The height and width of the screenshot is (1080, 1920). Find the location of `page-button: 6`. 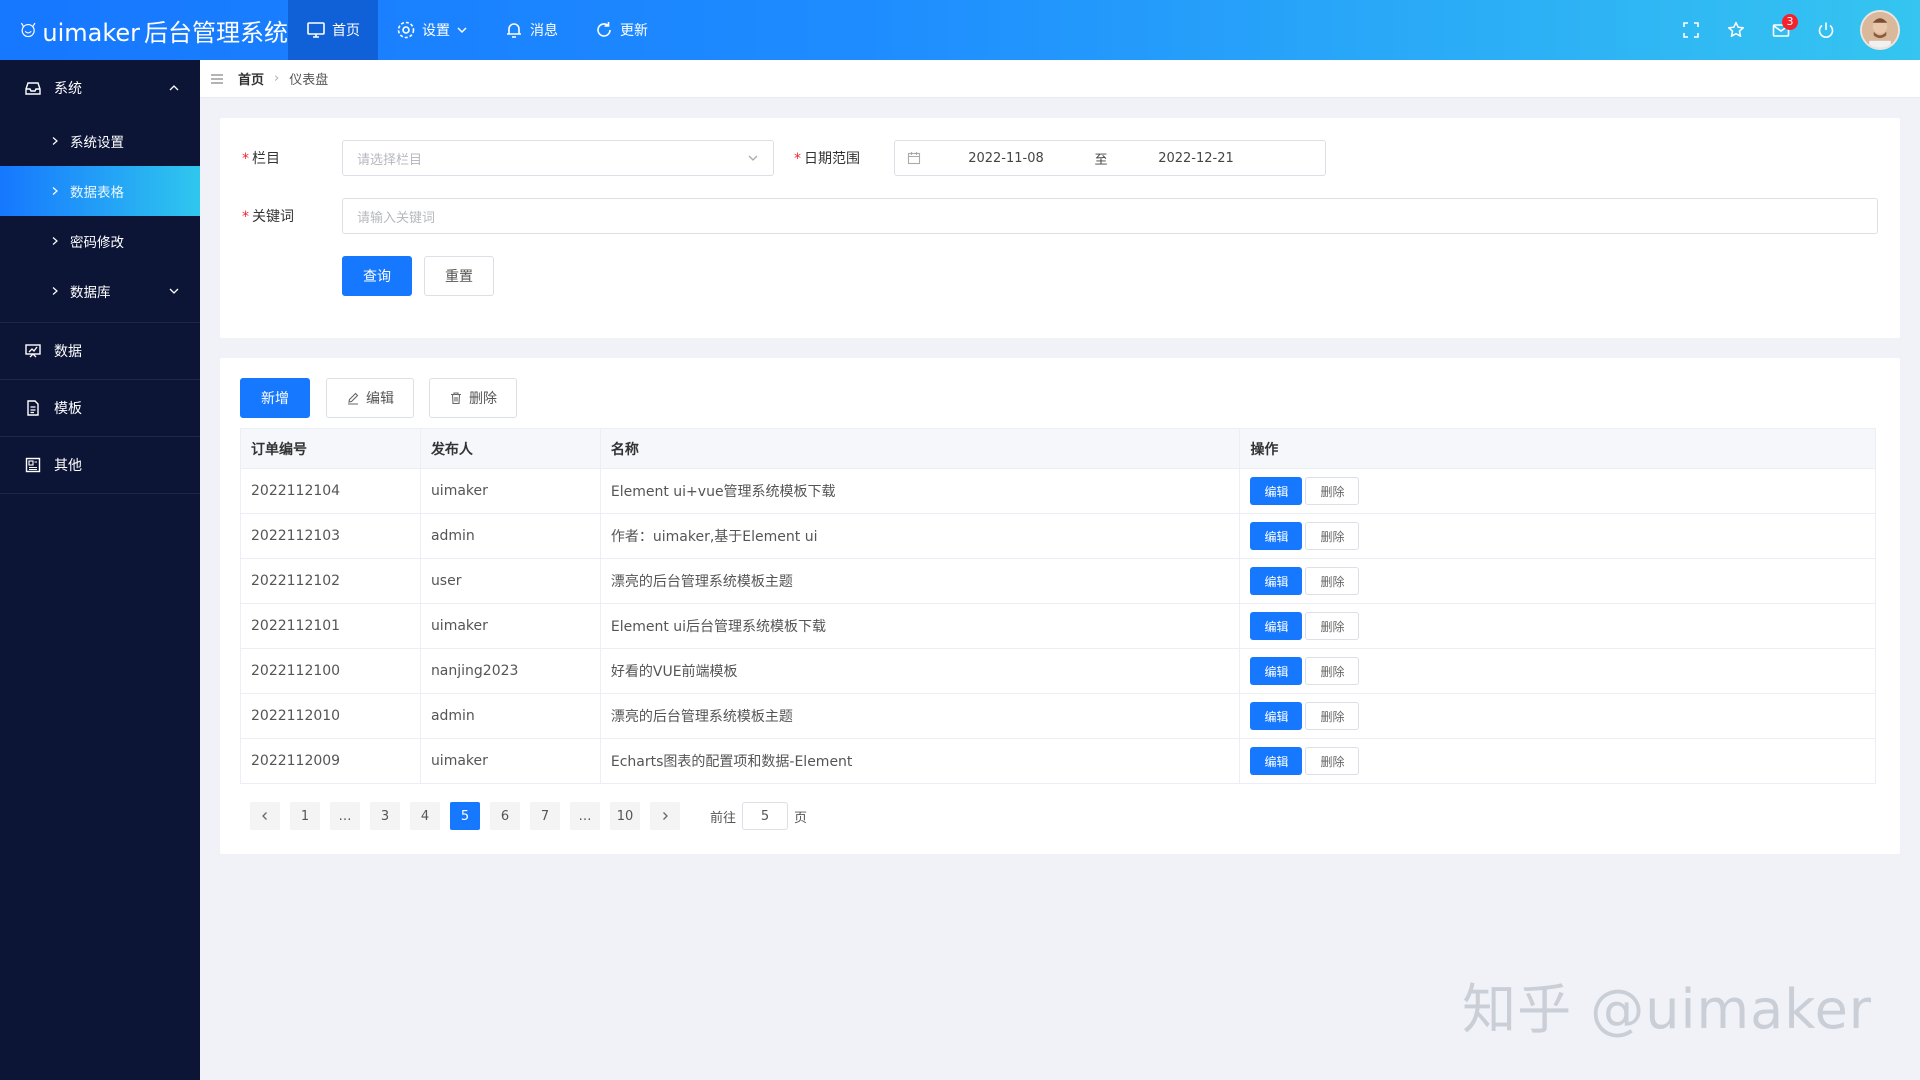

page-button: 6 is located at coordinates (505, 816).